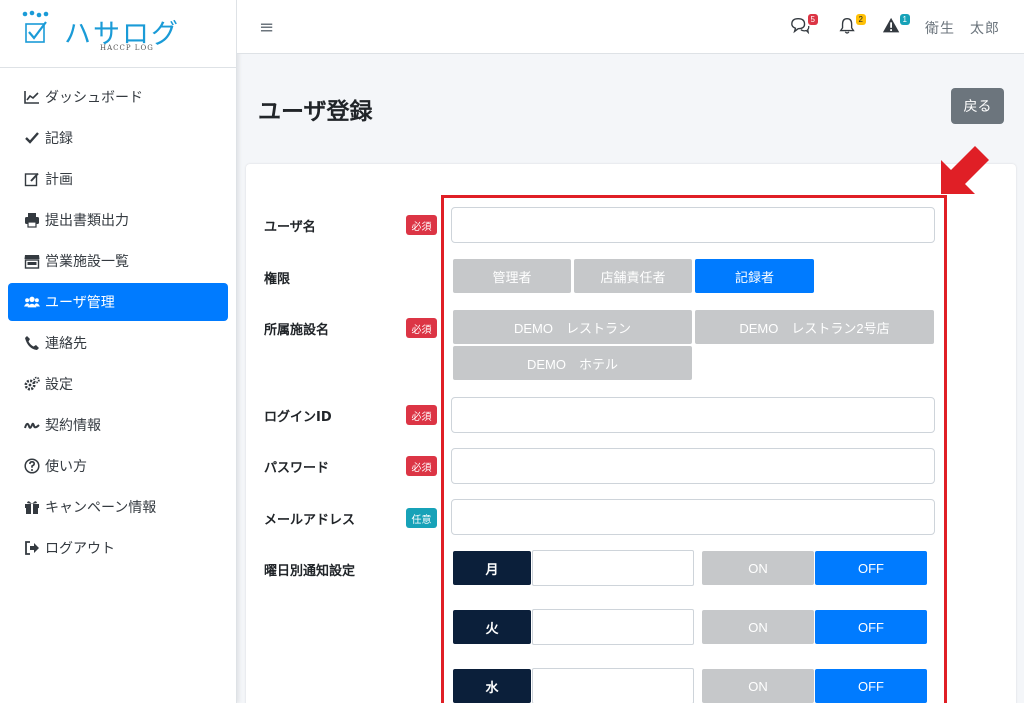 This screenshot has height=703, width=1024. I want to click on back-button: 戻る, so click(977, 106).